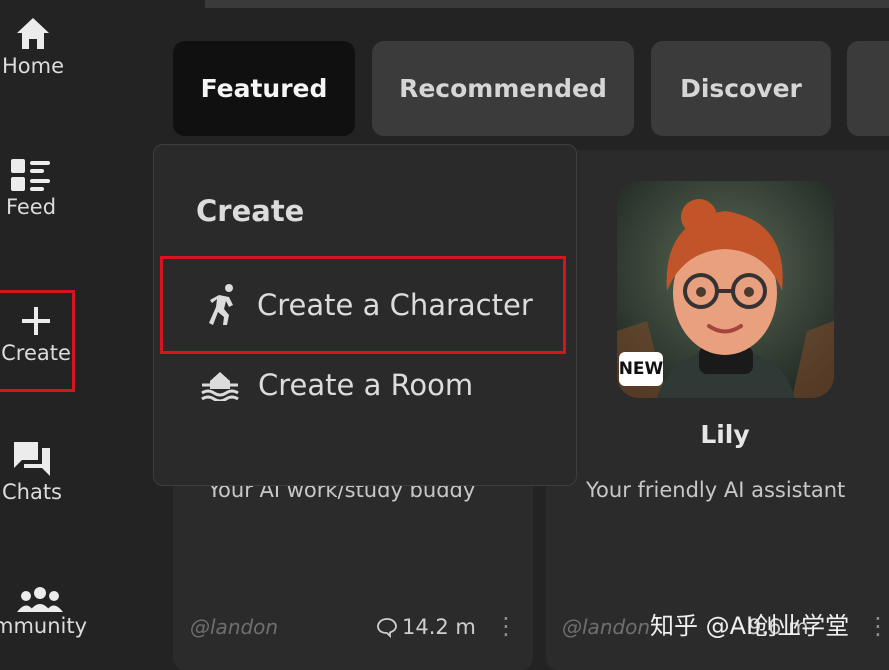  I want to click on tab-discover: Discover, so click(741, 88).